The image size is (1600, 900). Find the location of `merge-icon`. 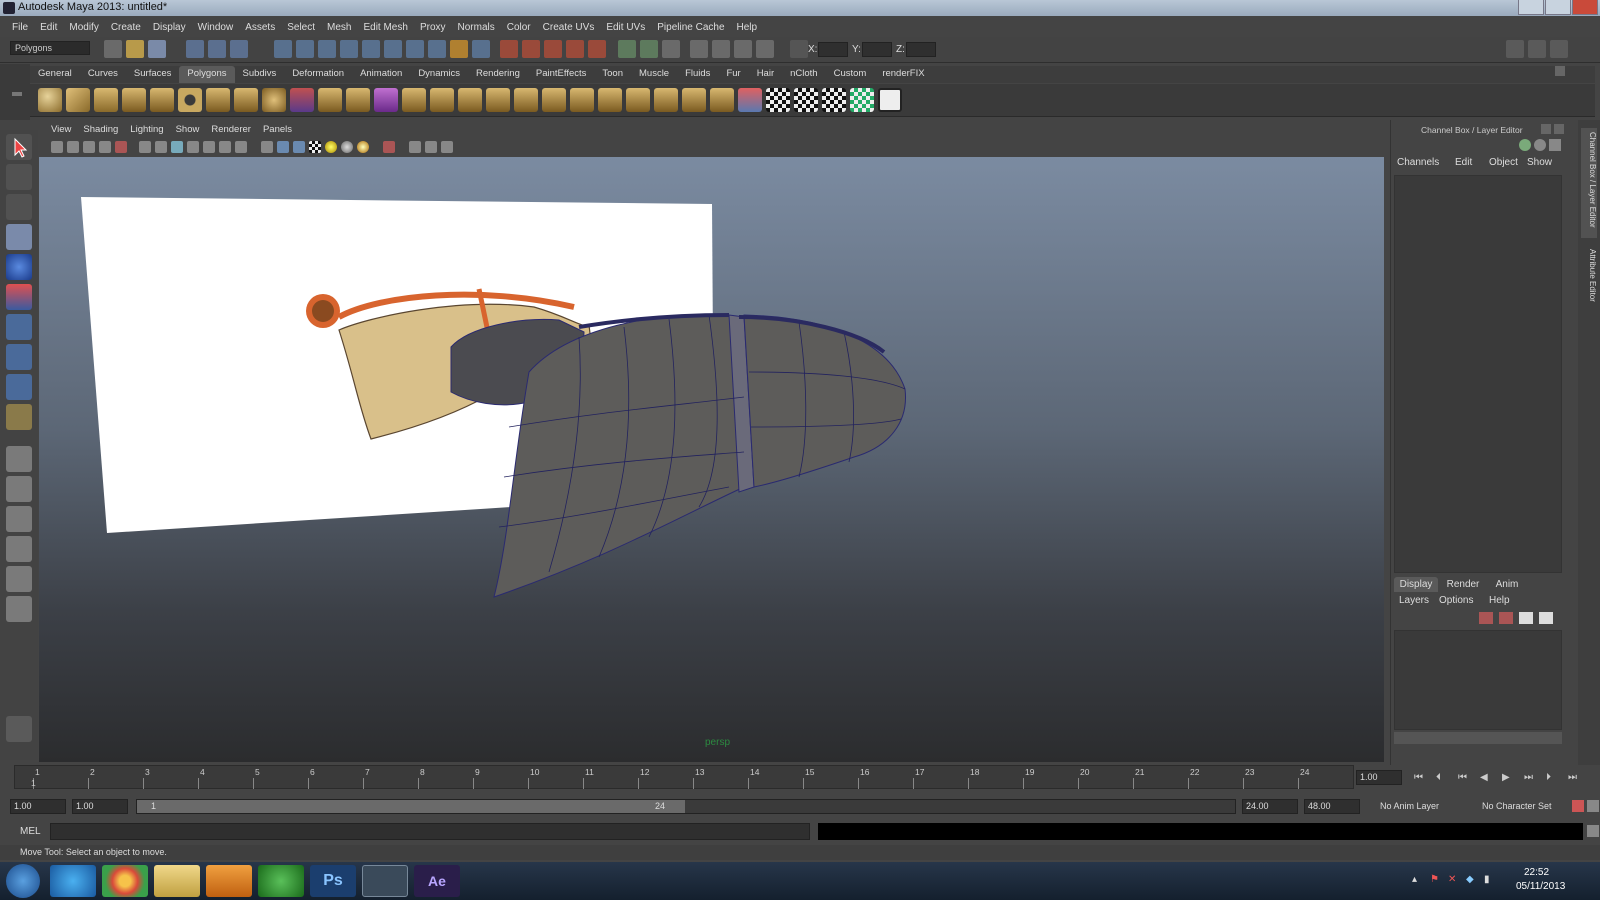

merge-icon is located at coordinates (610, 100).